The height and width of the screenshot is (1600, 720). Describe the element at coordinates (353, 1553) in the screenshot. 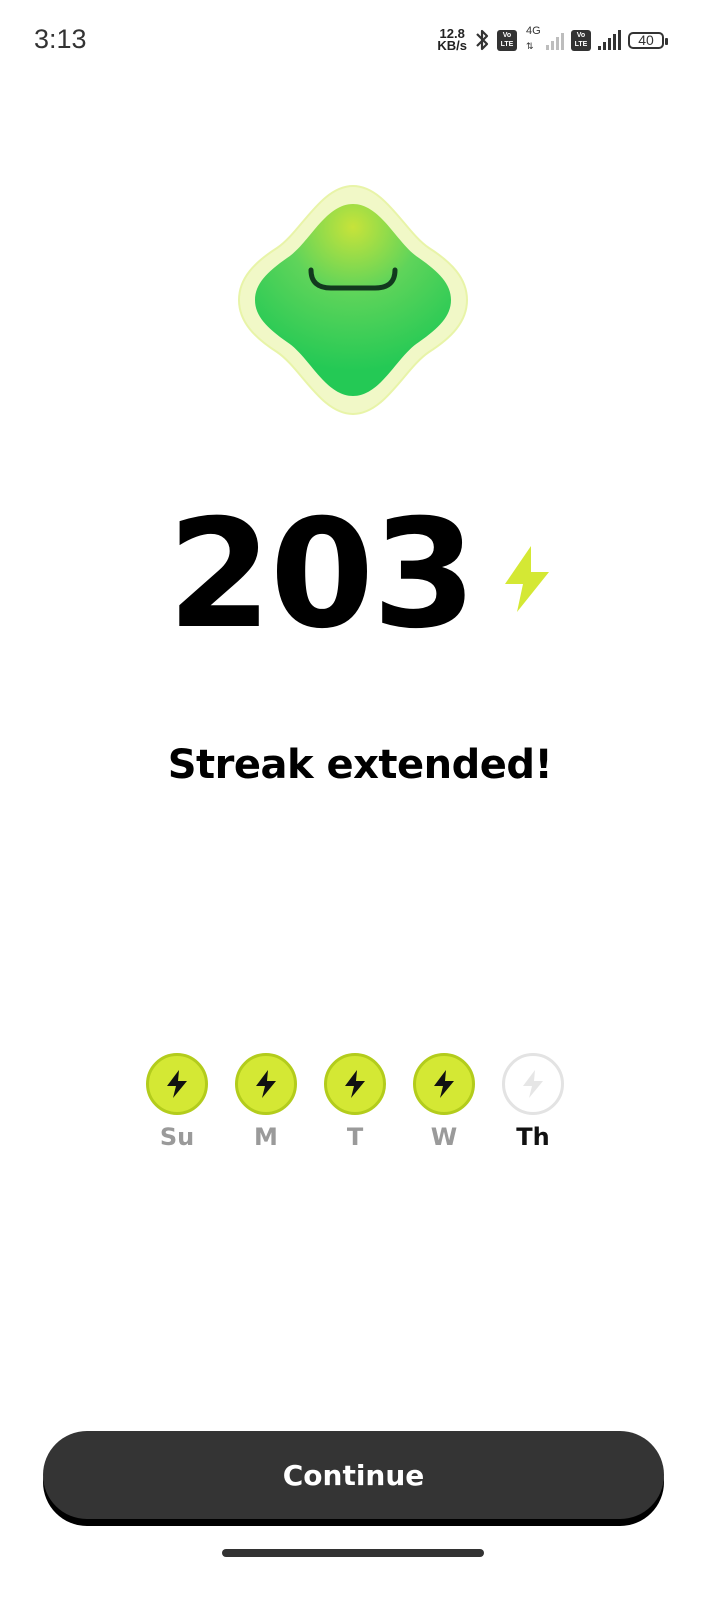

I see `home-indicator` at that location.